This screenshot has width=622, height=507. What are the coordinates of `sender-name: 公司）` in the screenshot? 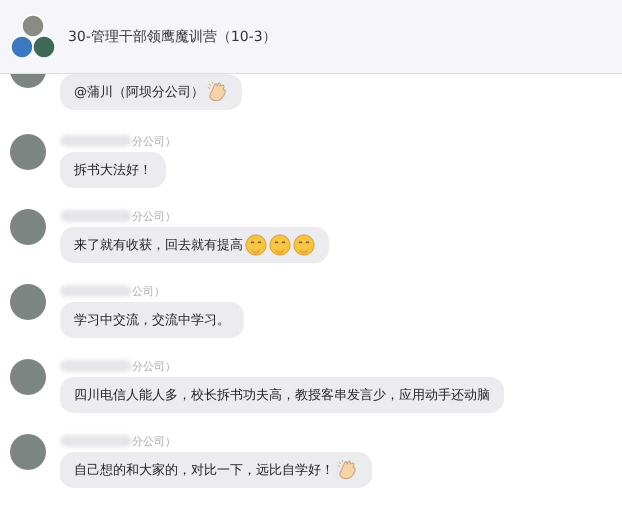 It's located at (148, 291).